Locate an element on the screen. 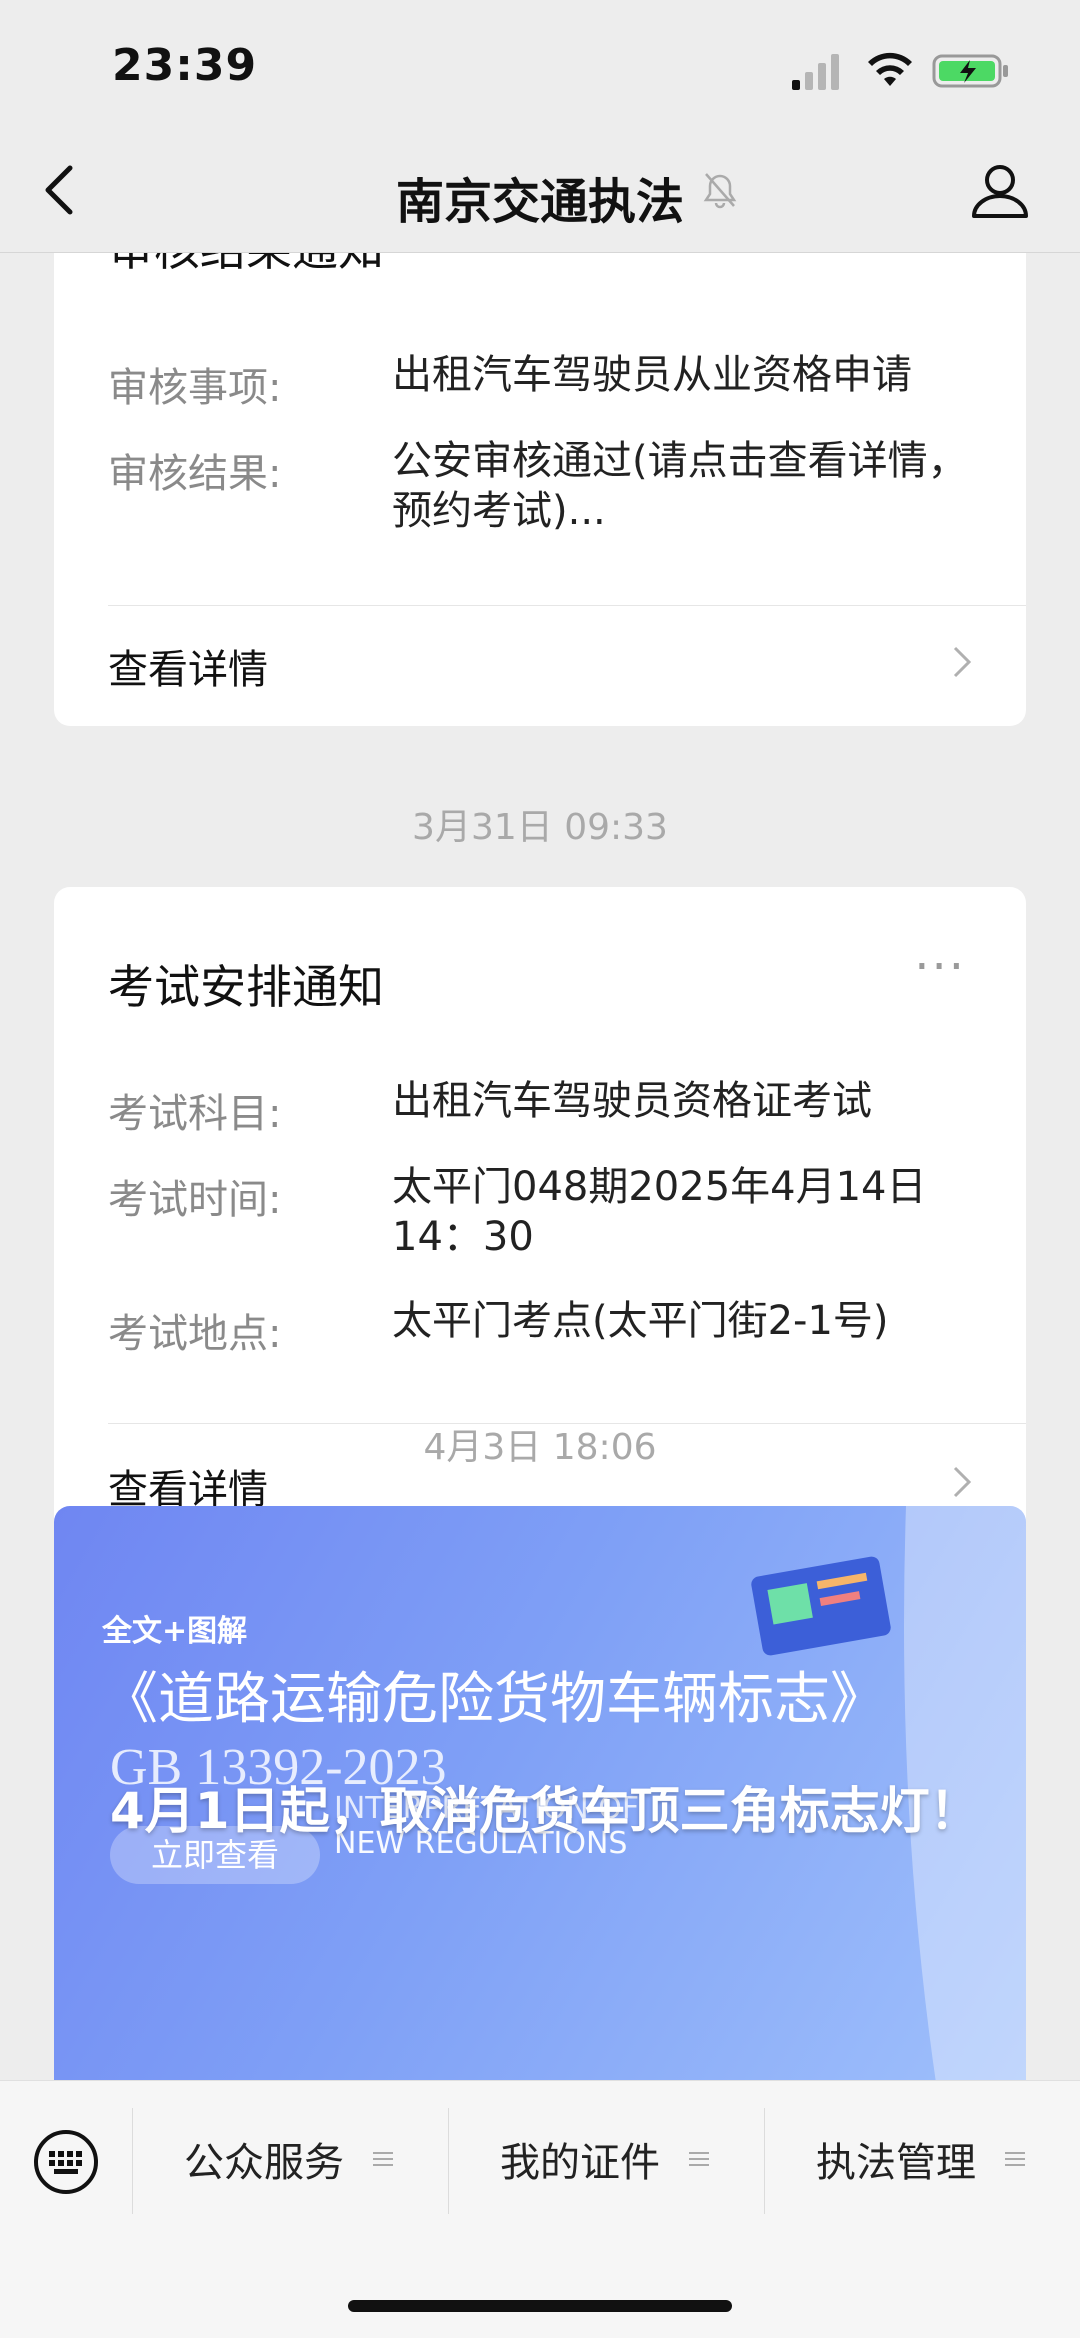 This screenshot has height=2338, width=1080. menu-enforcement-management: 执法管理 is located at coordinates (920, 2160).